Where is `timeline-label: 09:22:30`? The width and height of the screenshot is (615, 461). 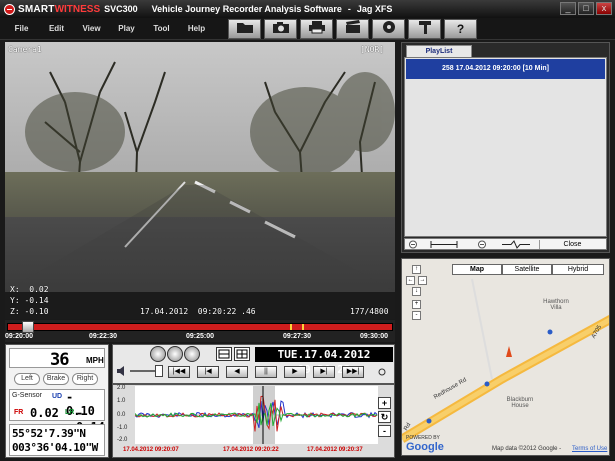
timeline-label: 09:22:30 is located at coordinates (103, 336).